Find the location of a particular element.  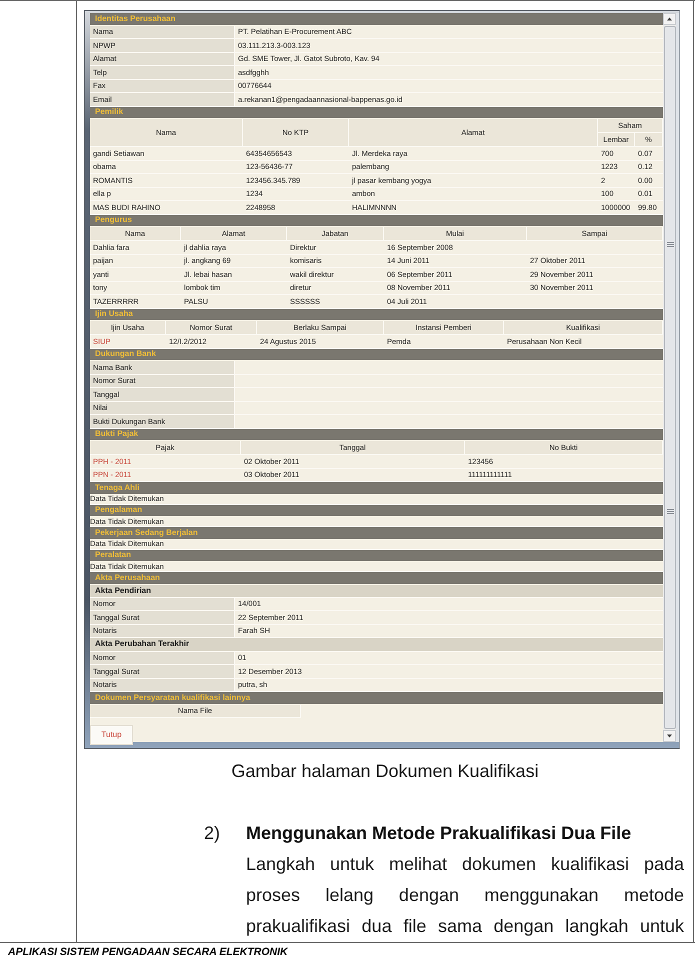

page-footer: APLIKASI SISTEM PENGADAAN SECARA ELEKTRONIK is located at coordinates (148, 952).